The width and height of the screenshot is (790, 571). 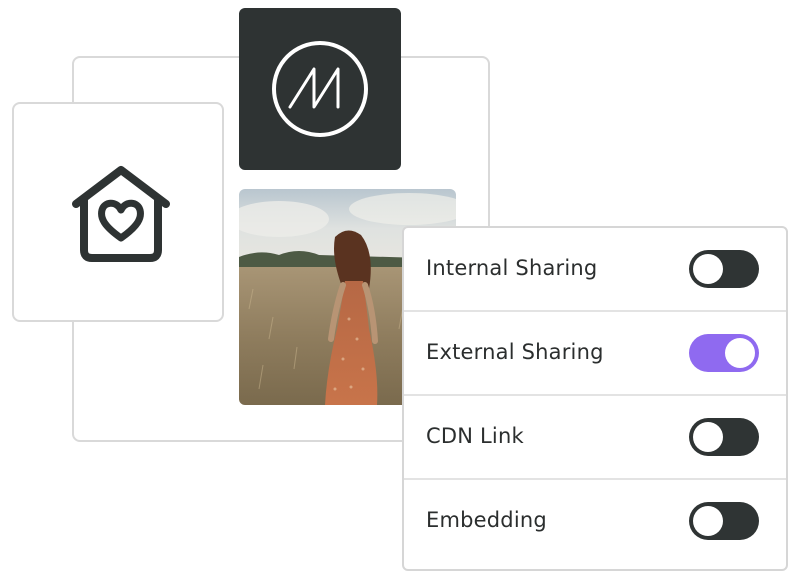 I want to click on setting-row-external-sharing: External Sharing, so click(x=595, y=354).